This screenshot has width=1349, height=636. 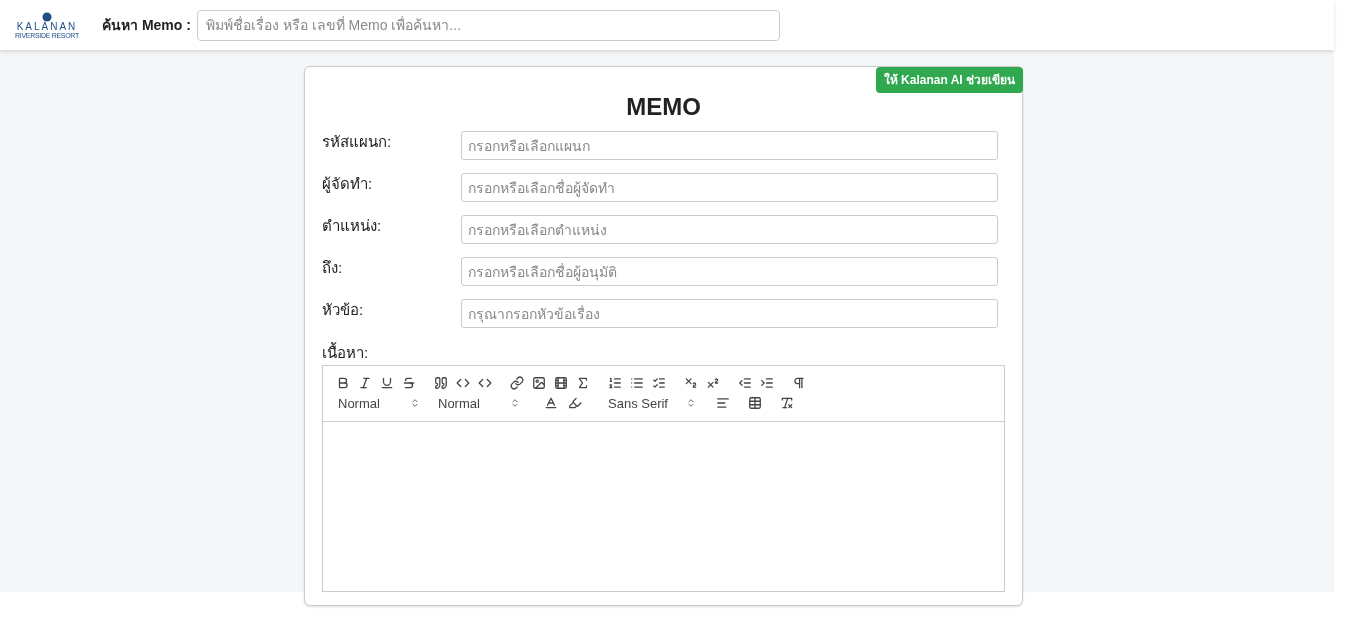 What do you see at coordinates (333, 268) in the screenshot?
I see `field-label: ถึง:` at bounding box center [333, 268].